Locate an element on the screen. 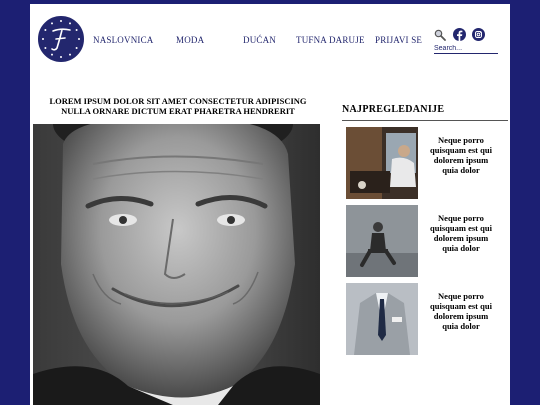  search-area is located at coordinates (467, 42).